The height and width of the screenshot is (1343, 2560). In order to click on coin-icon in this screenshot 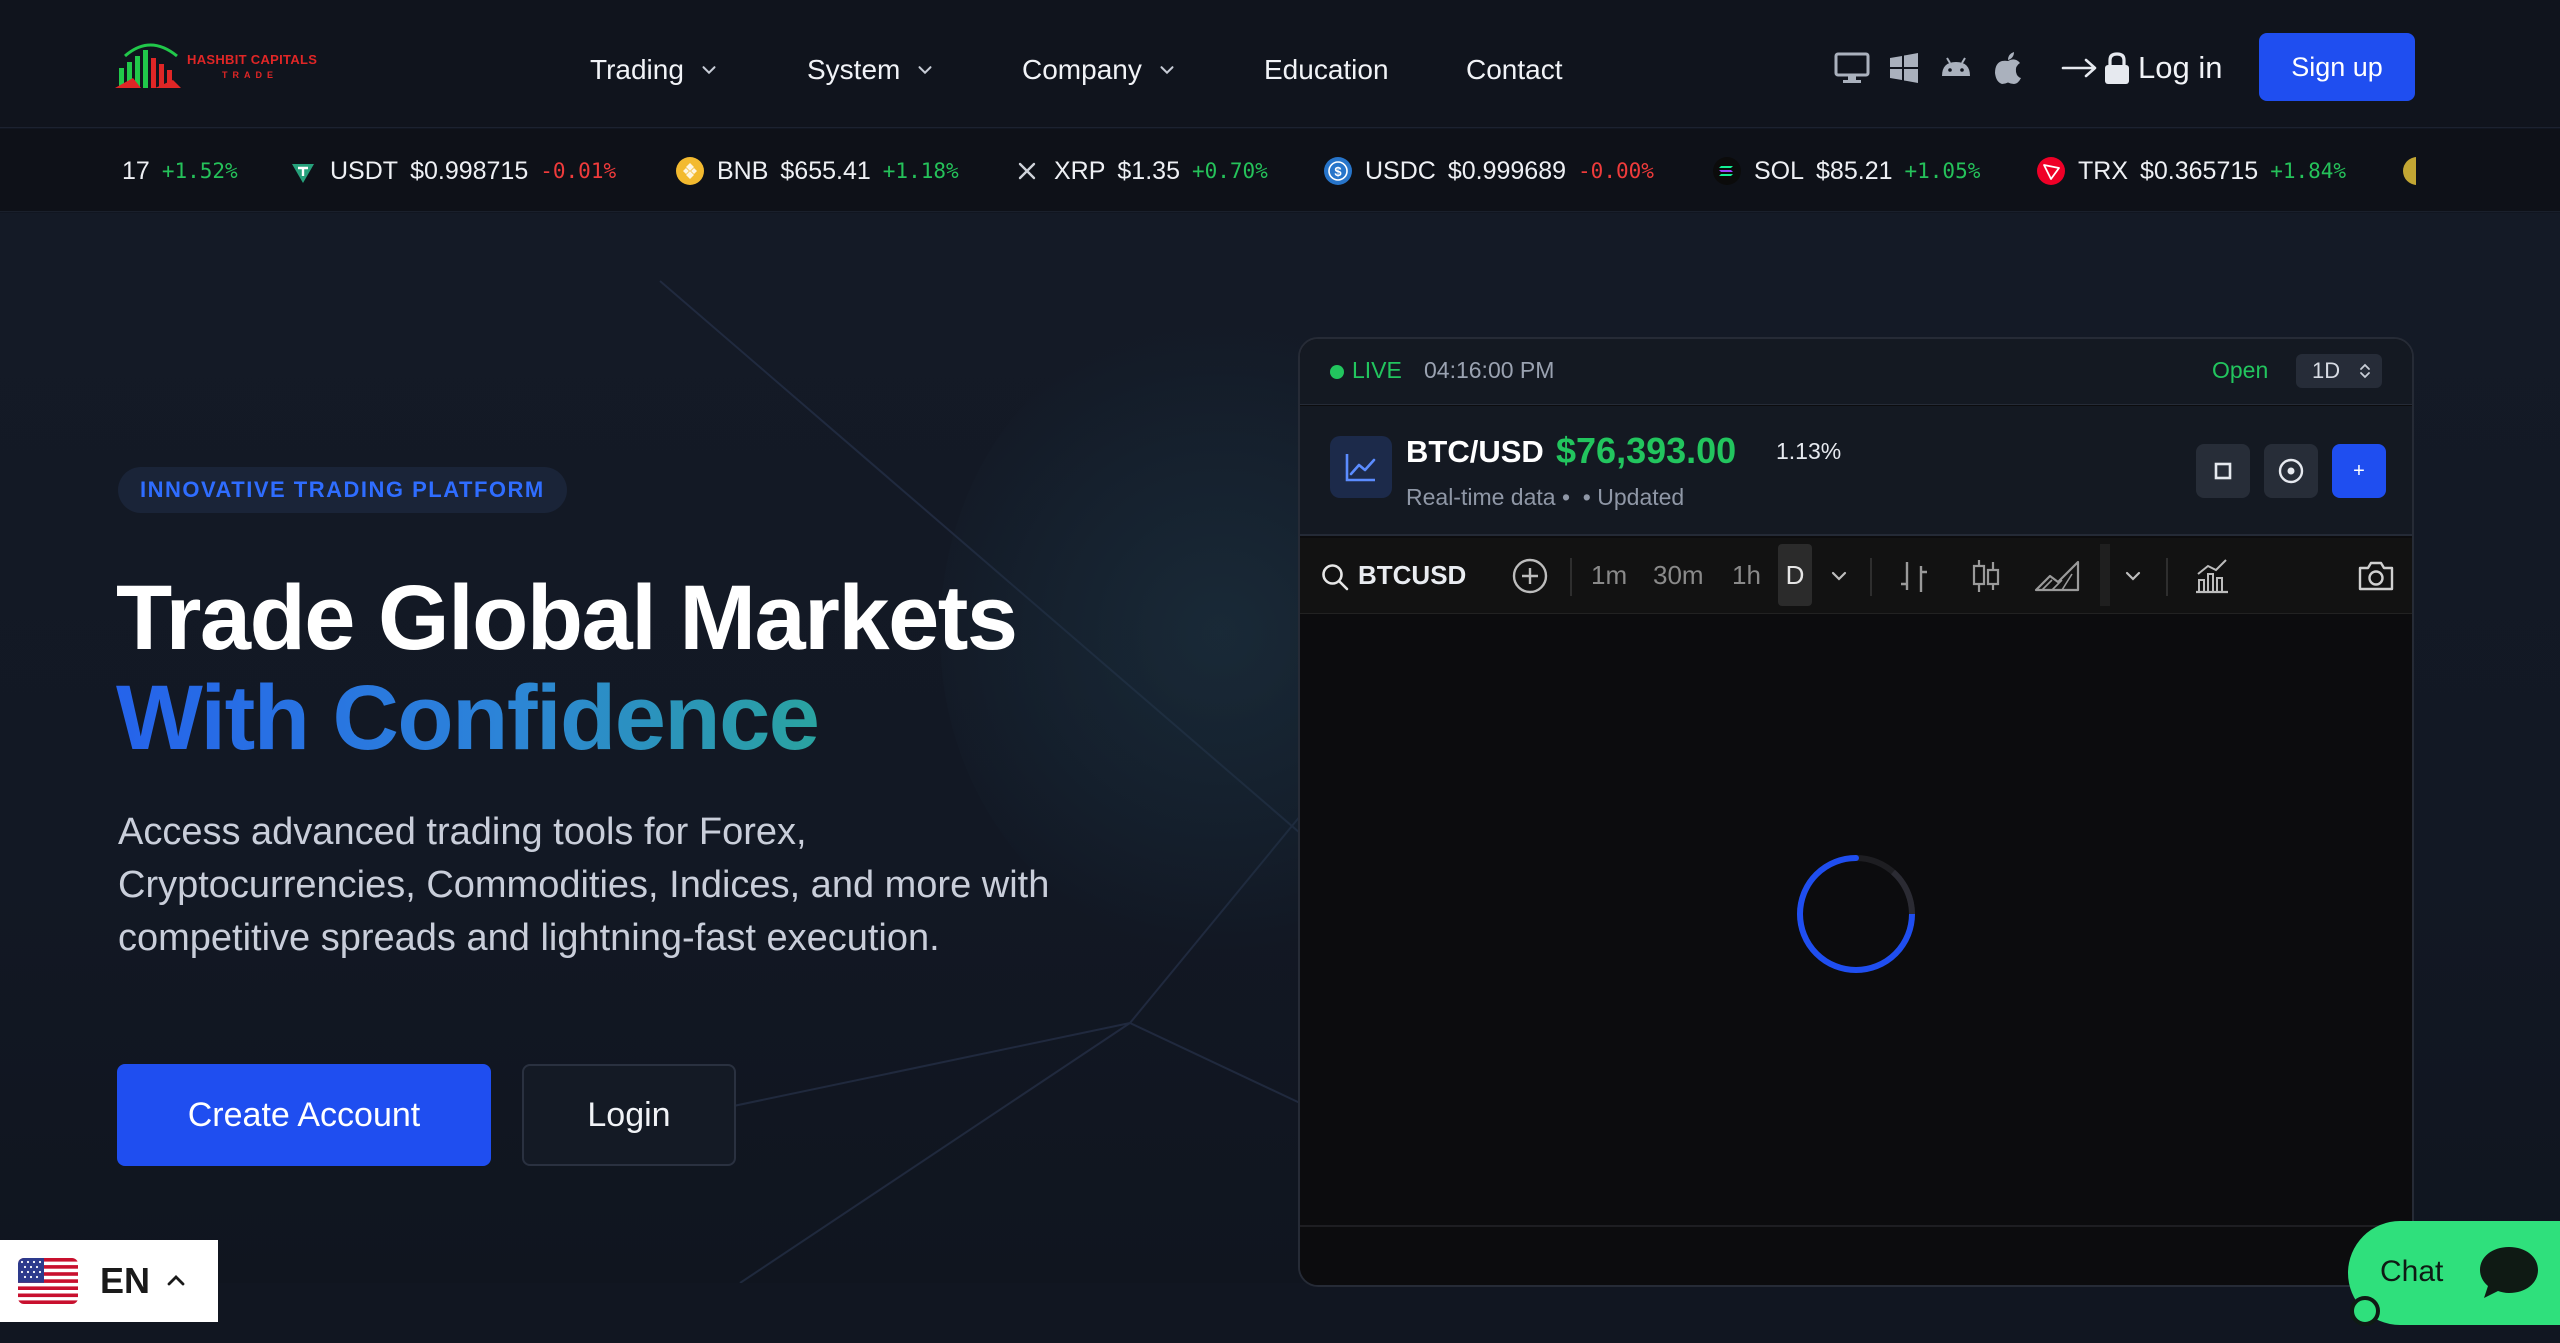, I will do `click(2409, 171)`.